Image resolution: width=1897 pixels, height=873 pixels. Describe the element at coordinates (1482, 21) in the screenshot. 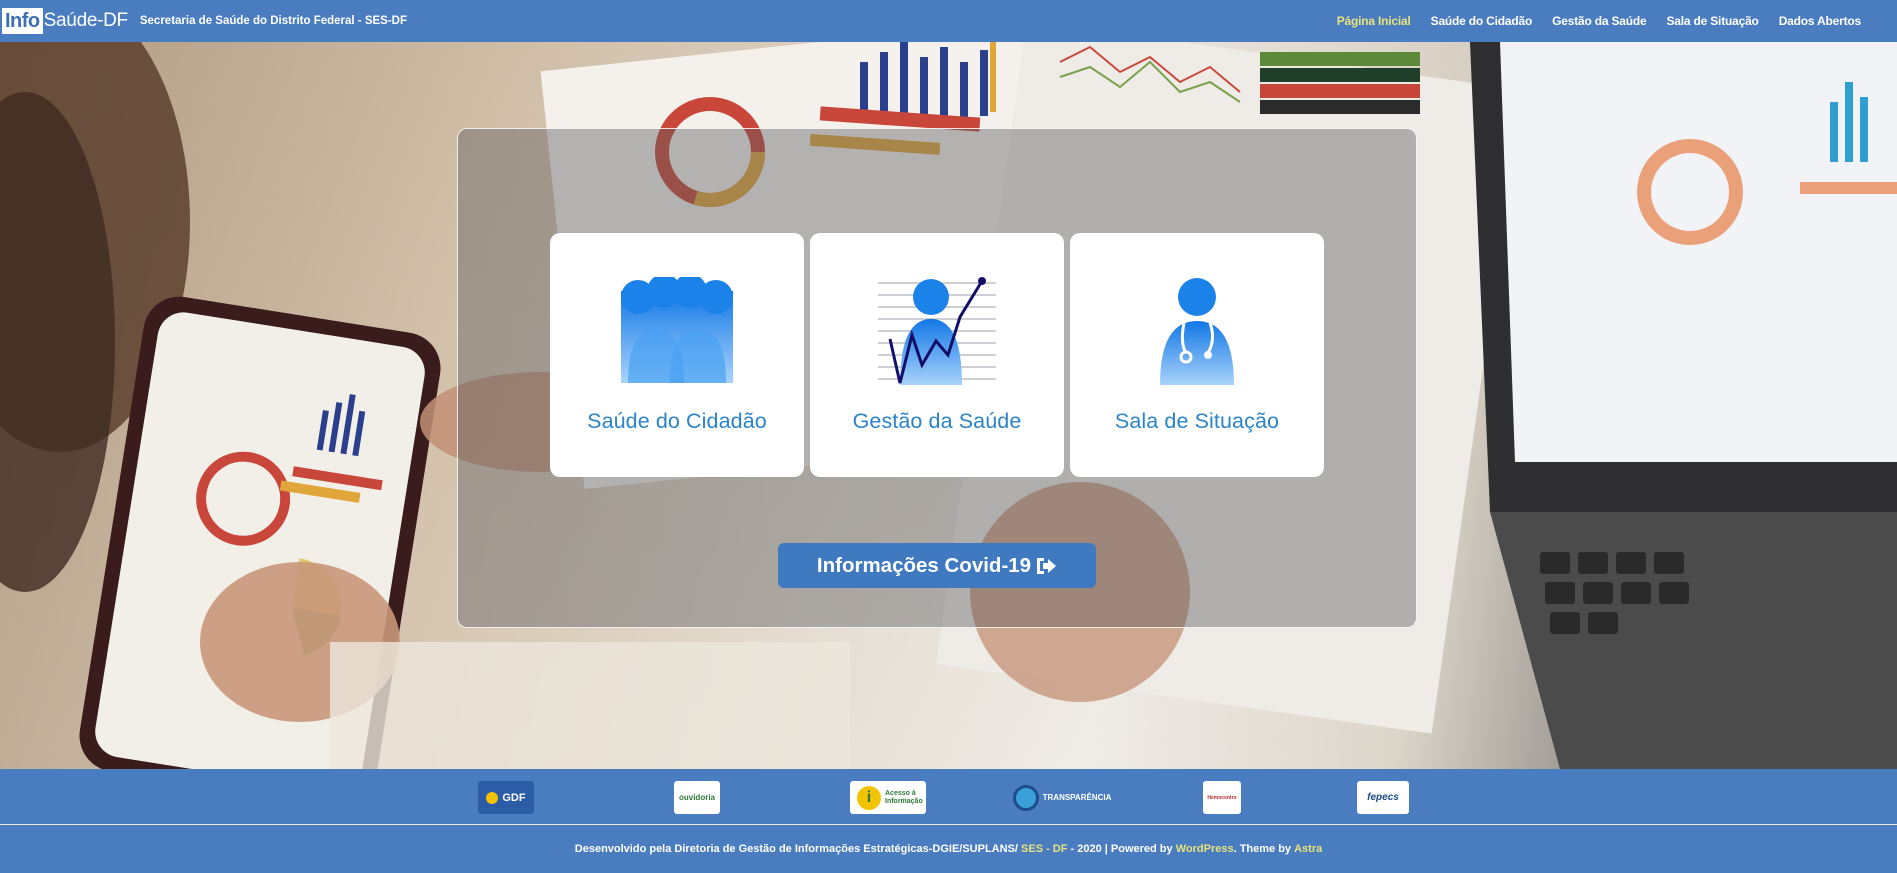

I see `nav-saude-do-cidadao: Saúde do Cidadão` at that location.